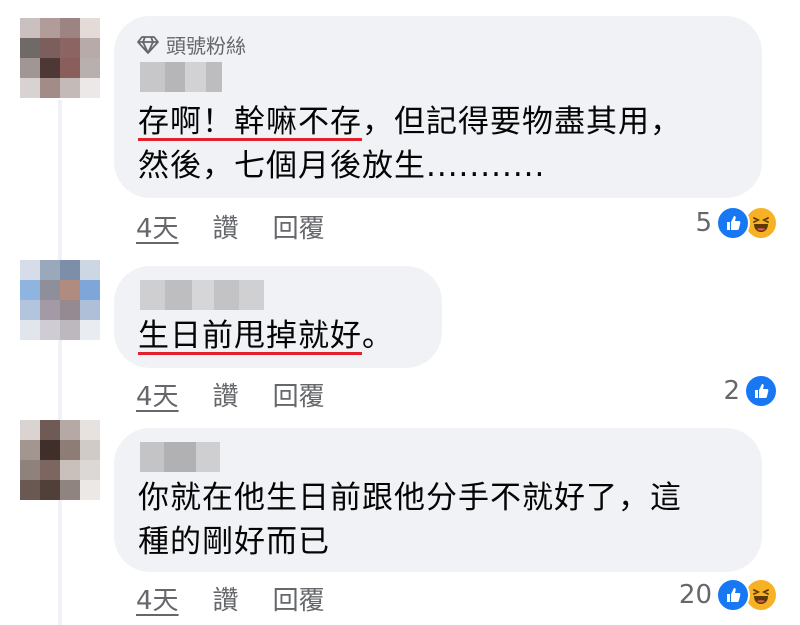 The height and width of the screenshot is (625, 800). What do you see at coordinates (250, 336) in the screenshot?
I see `underlined-phrase: 生日前甩掉就好` at bounding box center [250, 336].